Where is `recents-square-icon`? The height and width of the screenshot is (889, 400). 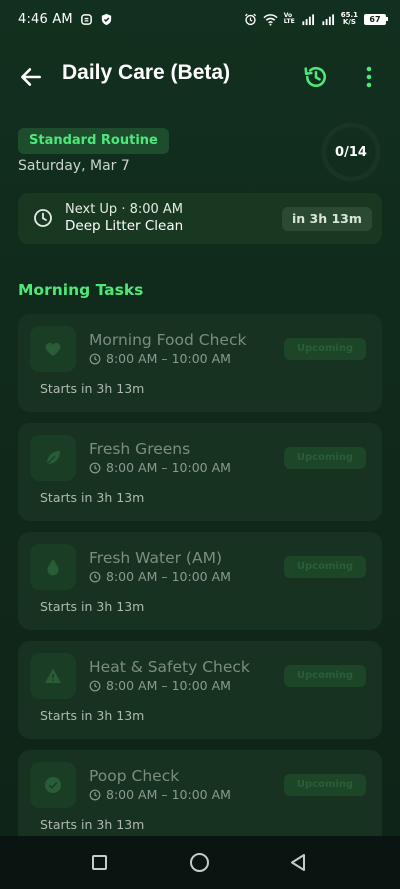 recents-square-icon is located at coordinates (99, 862).